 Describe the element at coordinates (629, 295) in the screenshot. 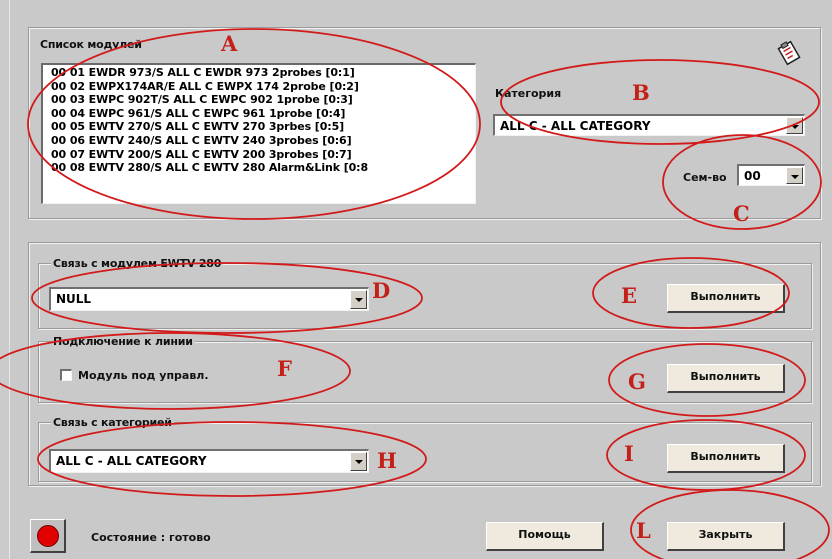

I see `annotation-letter-e: E` at that location.